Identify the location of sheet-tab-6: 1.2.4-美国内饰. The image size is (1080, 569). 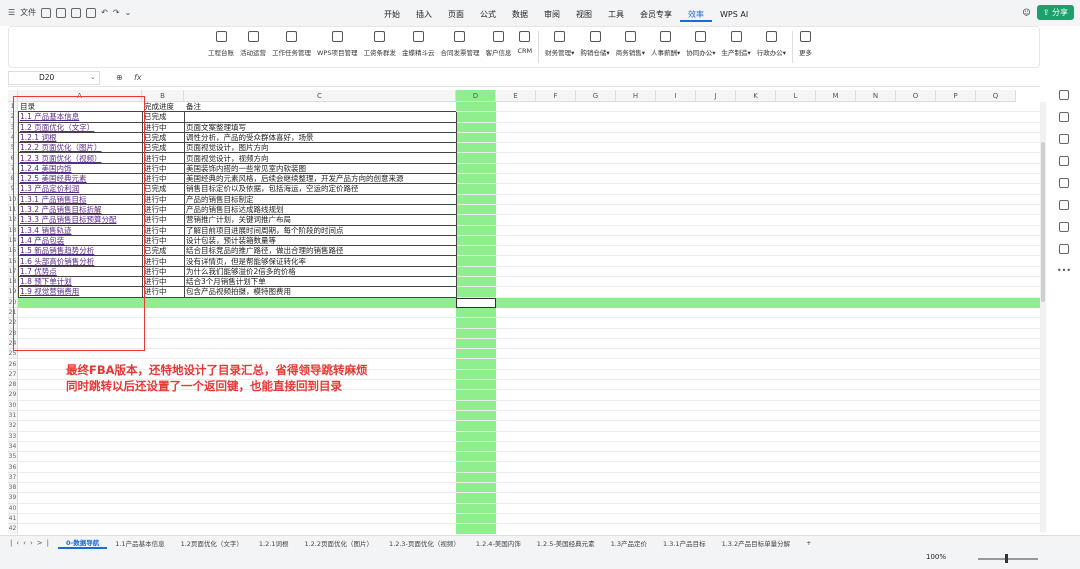
(498, 543).